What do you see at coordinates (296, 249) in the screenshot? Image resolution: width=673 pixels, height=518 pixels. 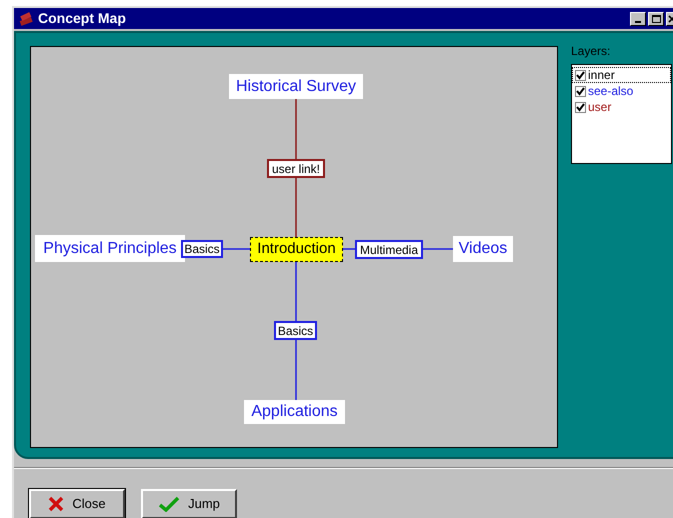 I see `focus-node: Introduction` at bounding box center [296, 249].